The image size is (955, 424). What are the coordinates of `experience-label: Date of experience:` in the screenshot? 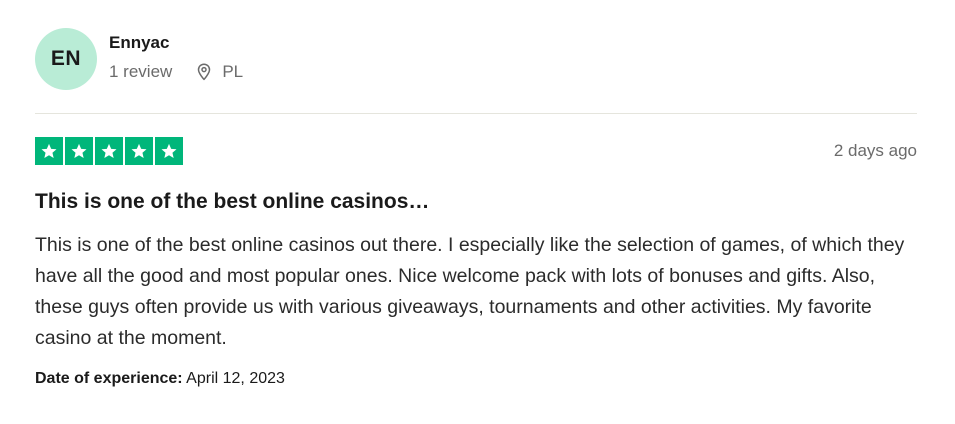 It's located at (109, 378).